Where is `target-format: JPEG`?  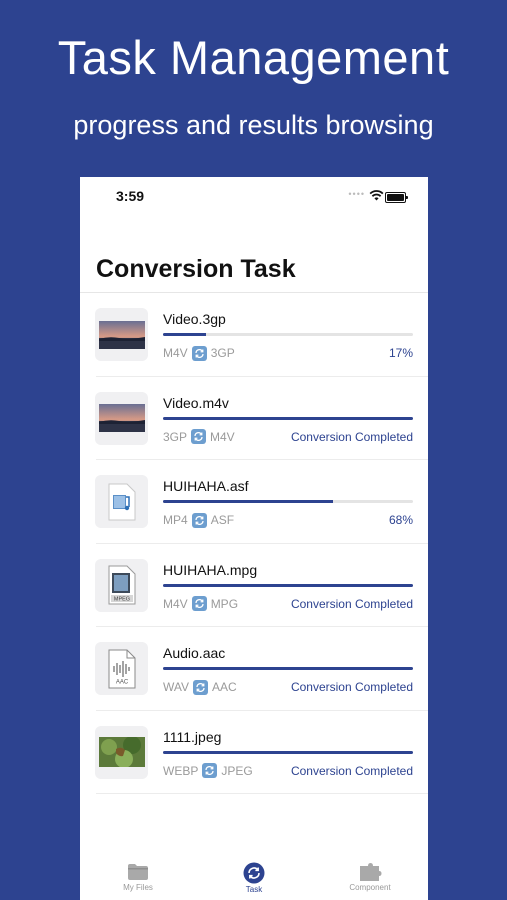
target-format: JPEG is located at coordinates (237, 770).